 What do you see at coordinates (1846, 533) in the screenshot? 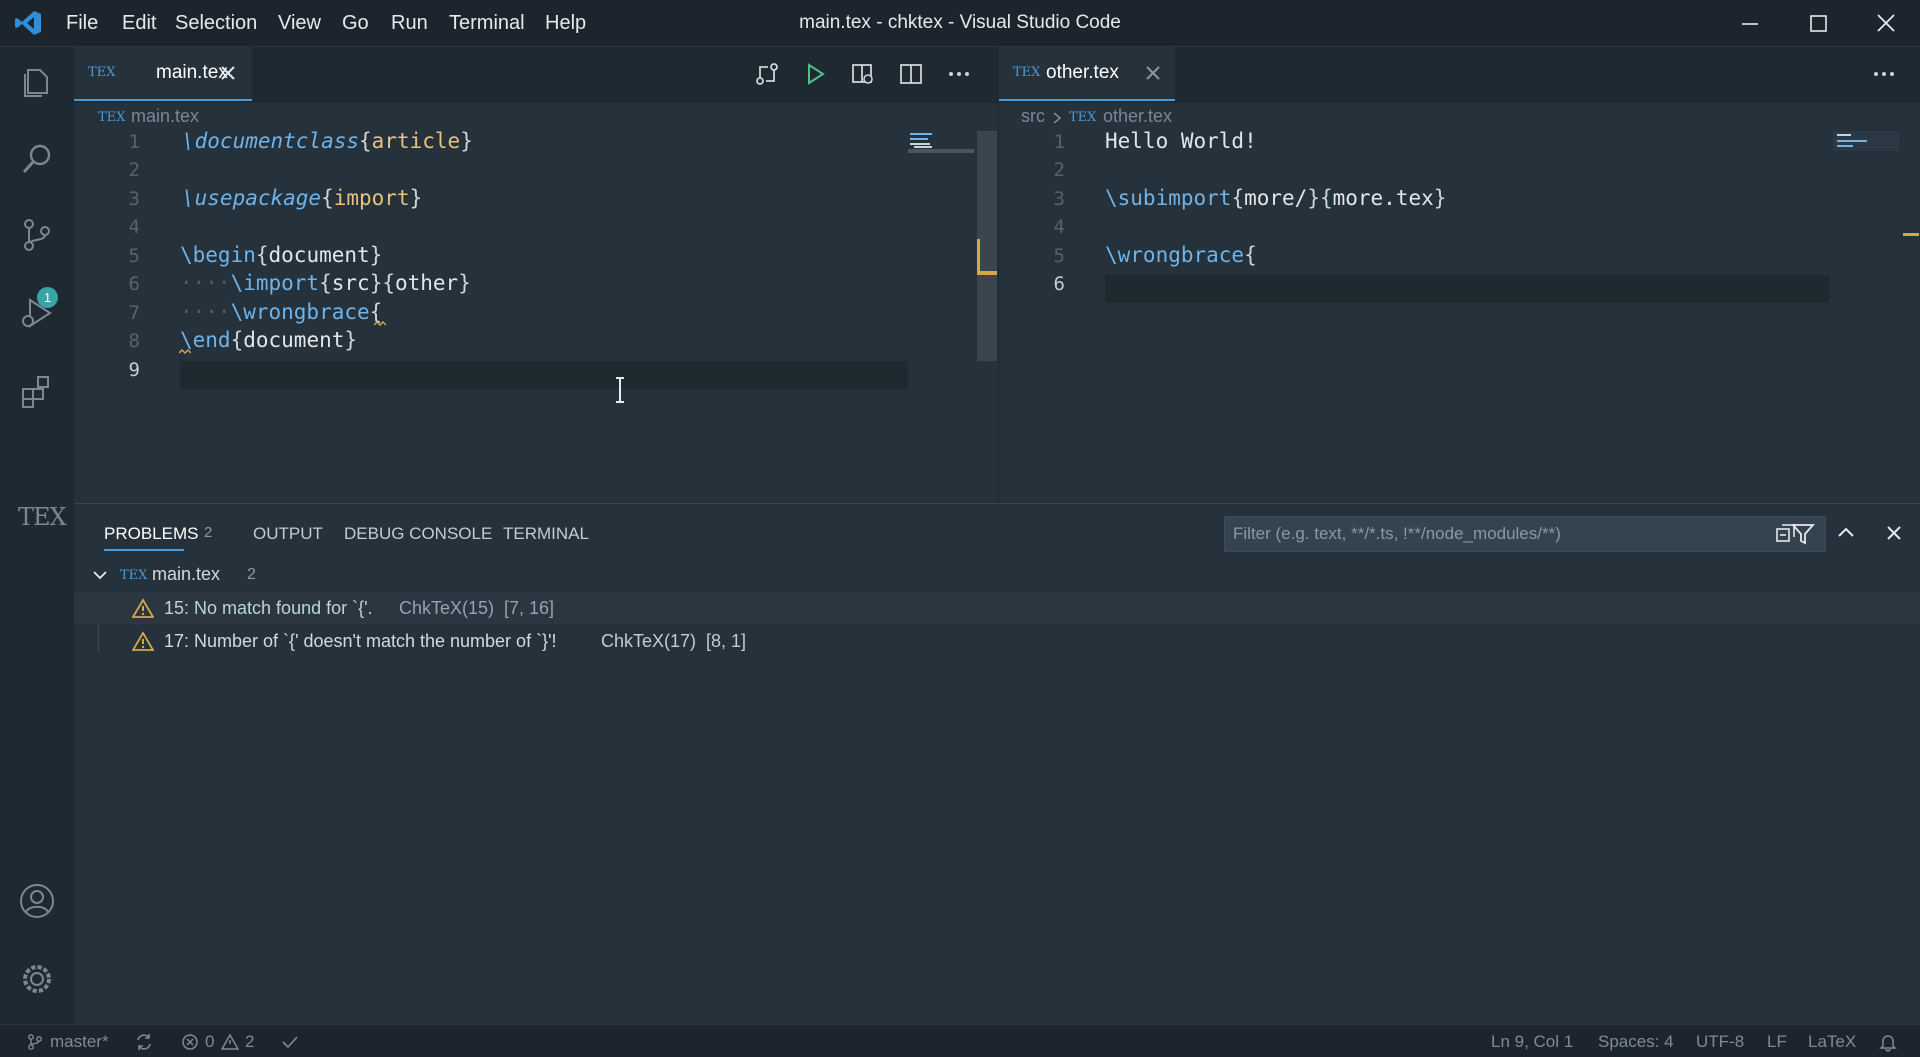
I see `maximize-panel-icon` at bounding box center [1846, 533].